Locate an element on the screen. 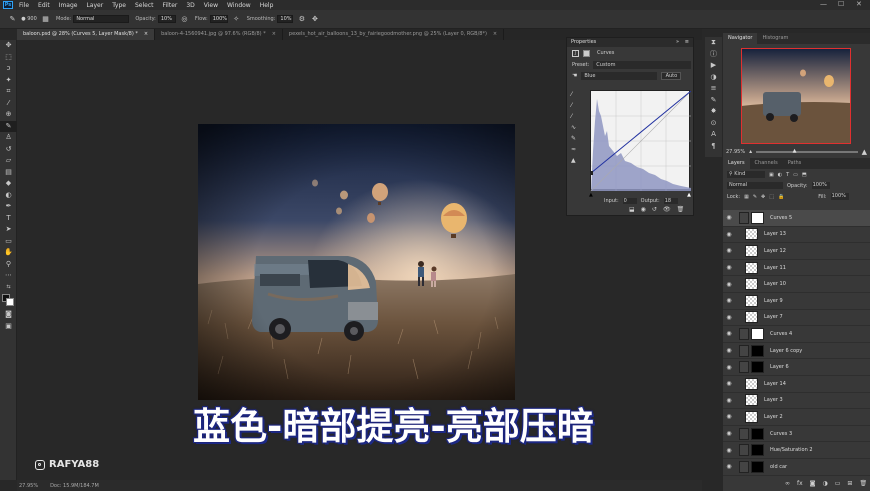 This screenshot has width=870, height=491. trash-icon: 🗑 is located at coordinates (863, 483).